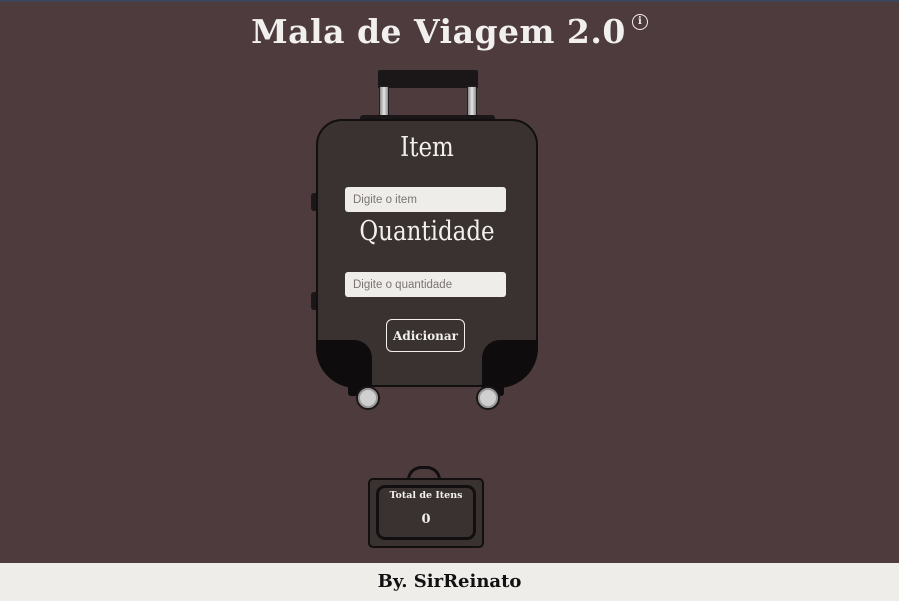 The height and width of the screenshot is (601, 899). I want to click on header: Mala de Viagem 2.0 i, so click(449, 31).